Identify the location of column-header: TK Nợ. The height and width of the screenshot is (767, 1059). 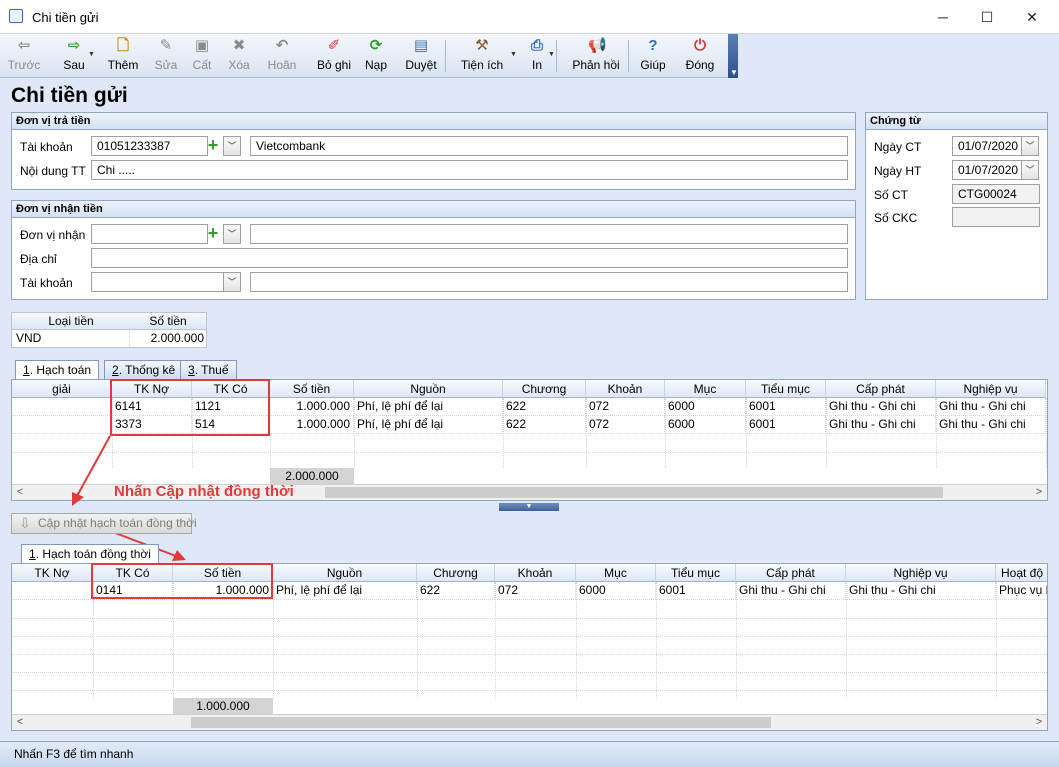
(52, 573).